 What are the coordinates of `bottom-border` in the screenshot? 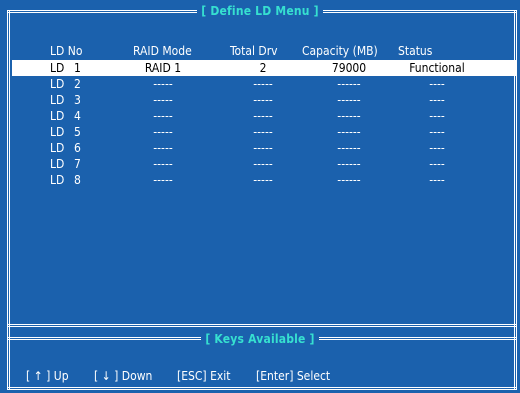 It's located at (262, 388).